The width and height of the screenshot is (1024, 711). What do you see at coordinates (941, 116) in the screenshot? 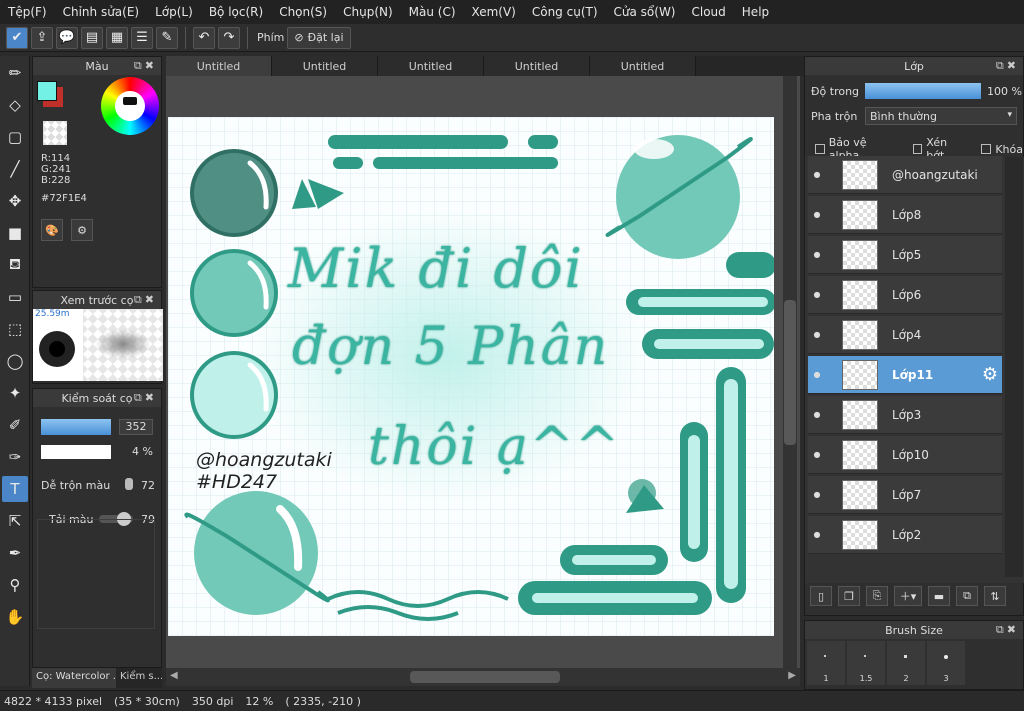
I see `blend-mode-select: Bình thường ▾` at bounding box center [941, 116].